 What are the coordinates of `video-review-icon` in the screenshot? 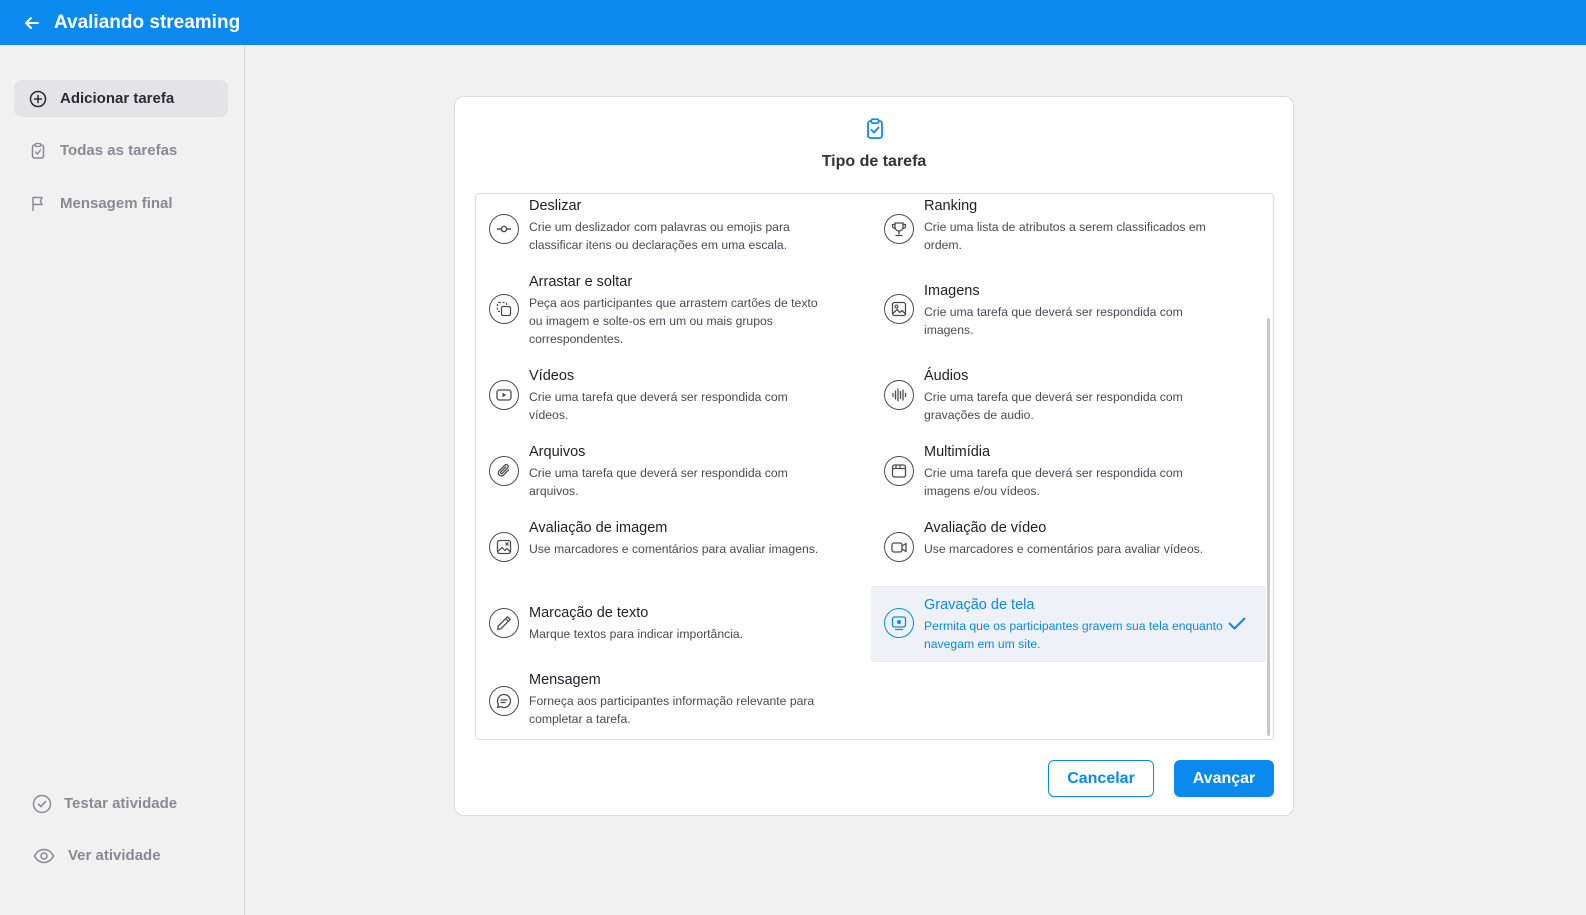 It's located at (899, 547).